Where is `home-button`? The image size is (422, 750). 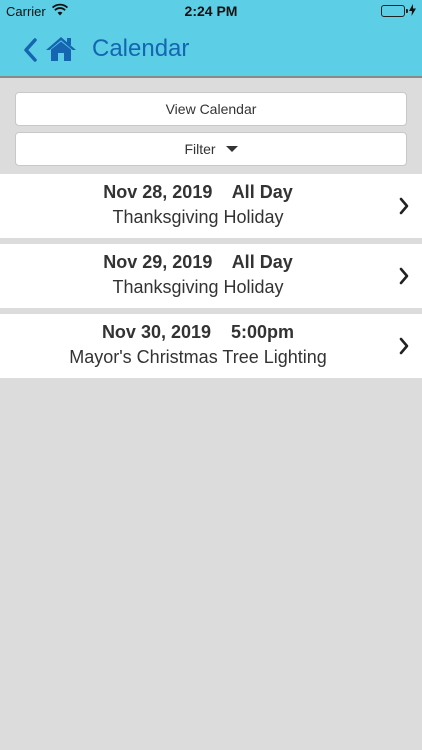
home-button is located at coordinates (61, 49).